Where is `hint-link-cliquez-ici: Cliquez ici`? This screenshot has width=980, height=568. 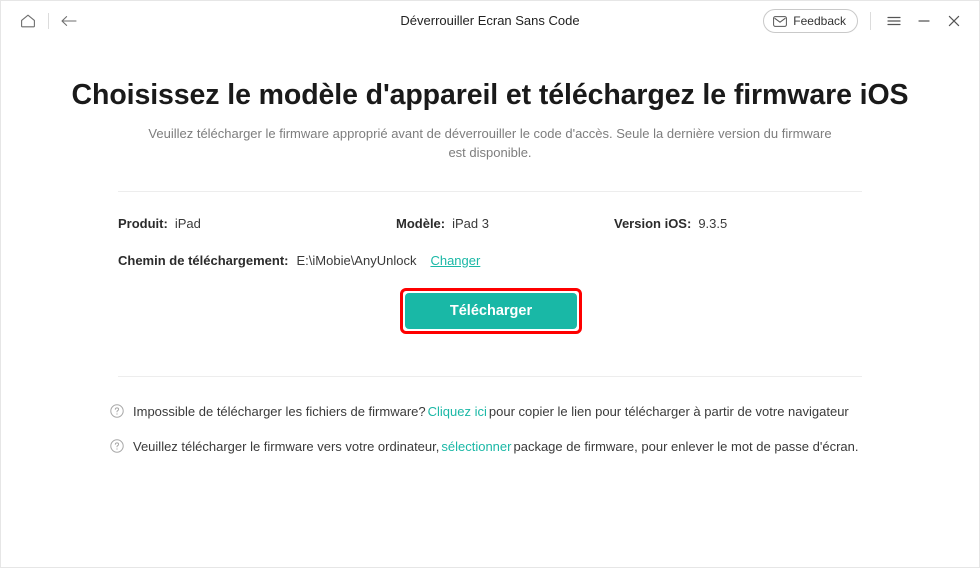
hint-link-cliquez-ici: Cliquez ici is located at coordinates (457, 412).